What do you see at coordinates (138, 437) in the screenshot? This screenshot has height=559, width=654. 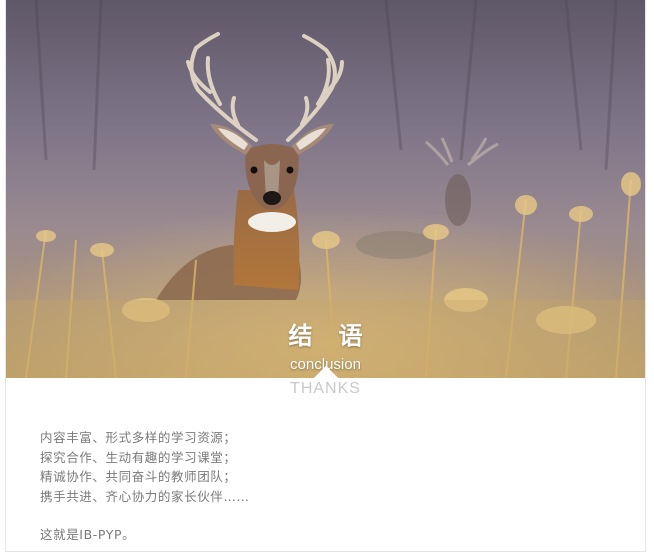 I see `body-line: 内容丰富、形式多样的学习资源；` at bounding box center [138, 437].